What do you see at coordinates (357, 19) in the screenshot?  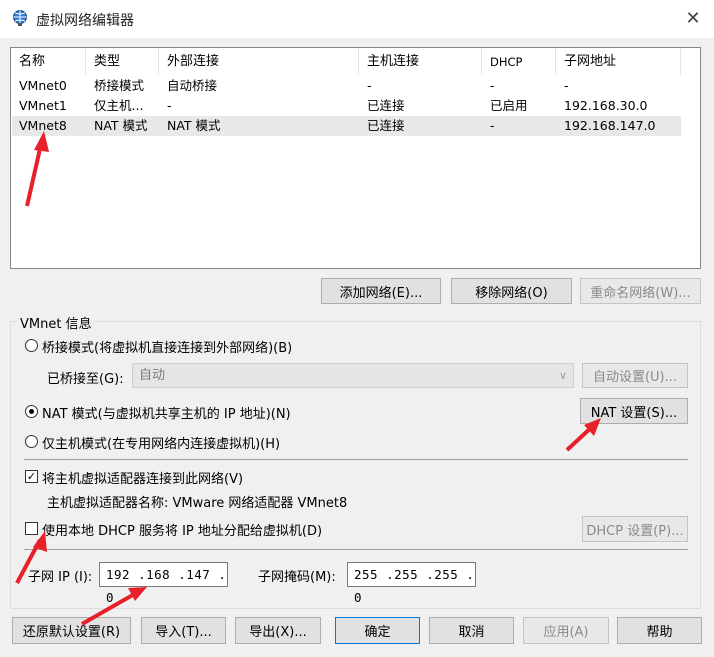 I see `title-bar: 虚拟网络编辑器 ✕` at bounding box center [357, 19].